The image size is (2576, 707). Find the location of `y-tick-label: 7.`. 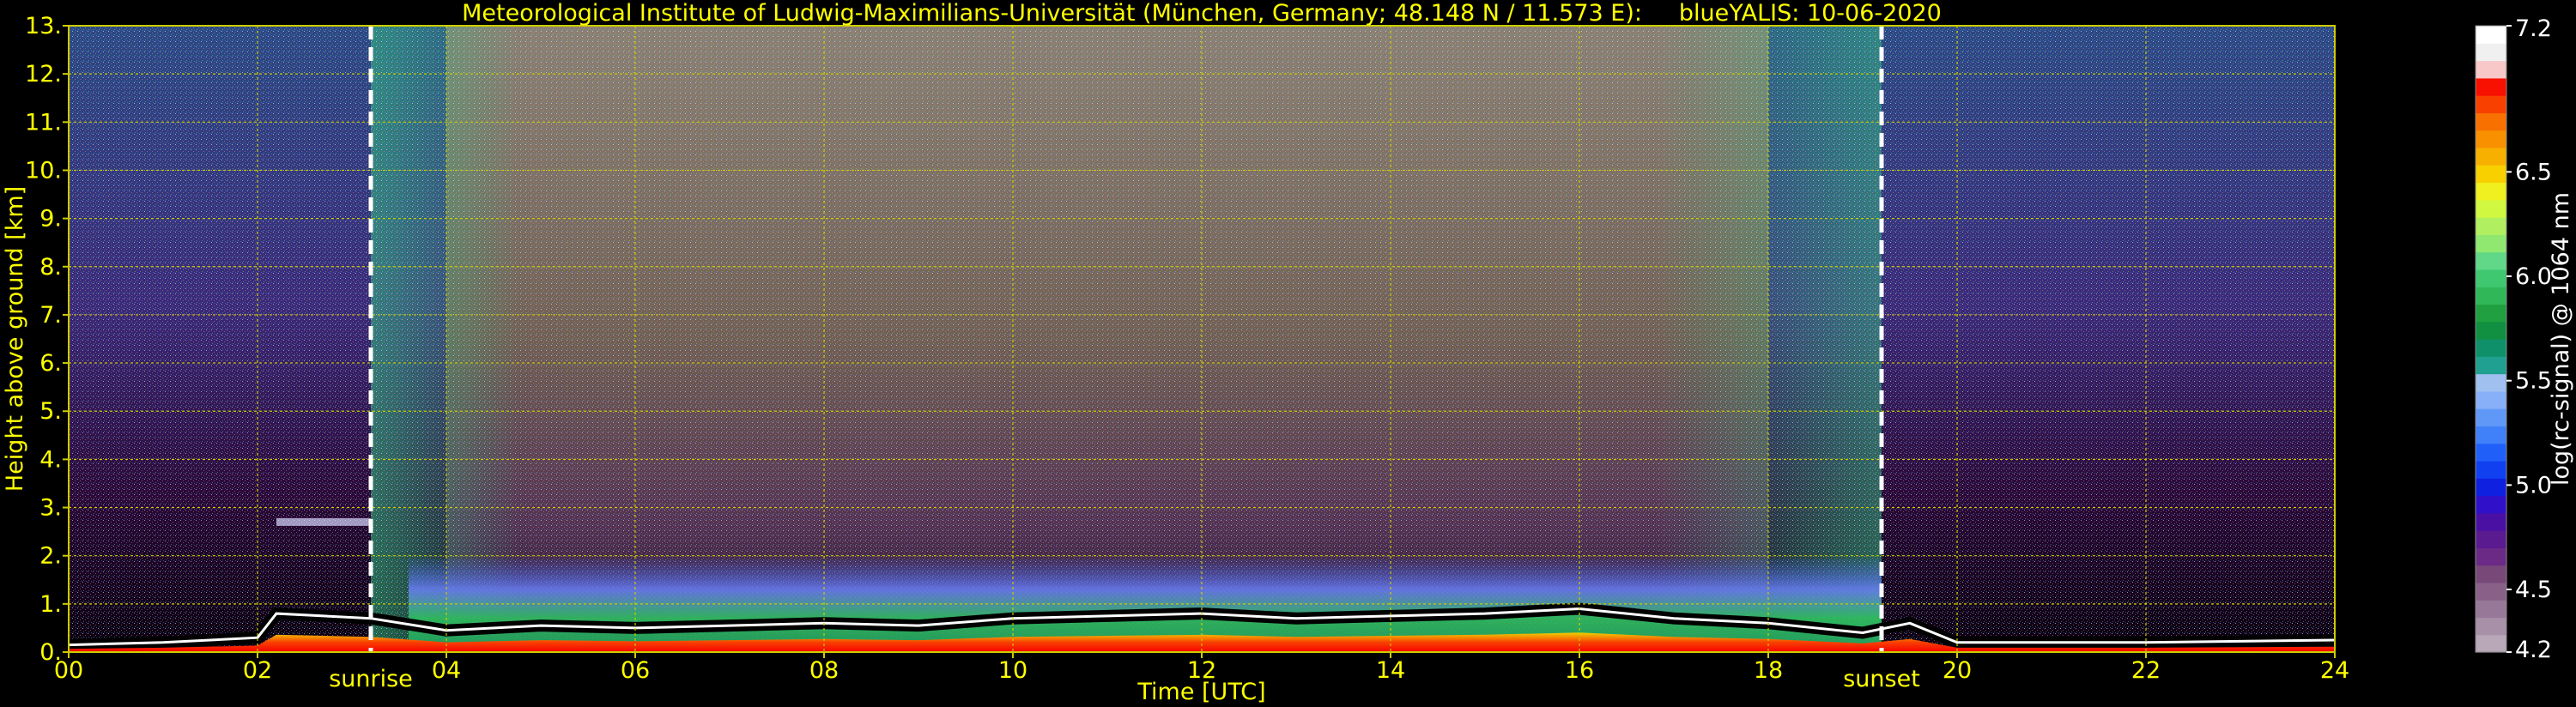

y-tick-label: 7. is located at coordinates (50, 316).